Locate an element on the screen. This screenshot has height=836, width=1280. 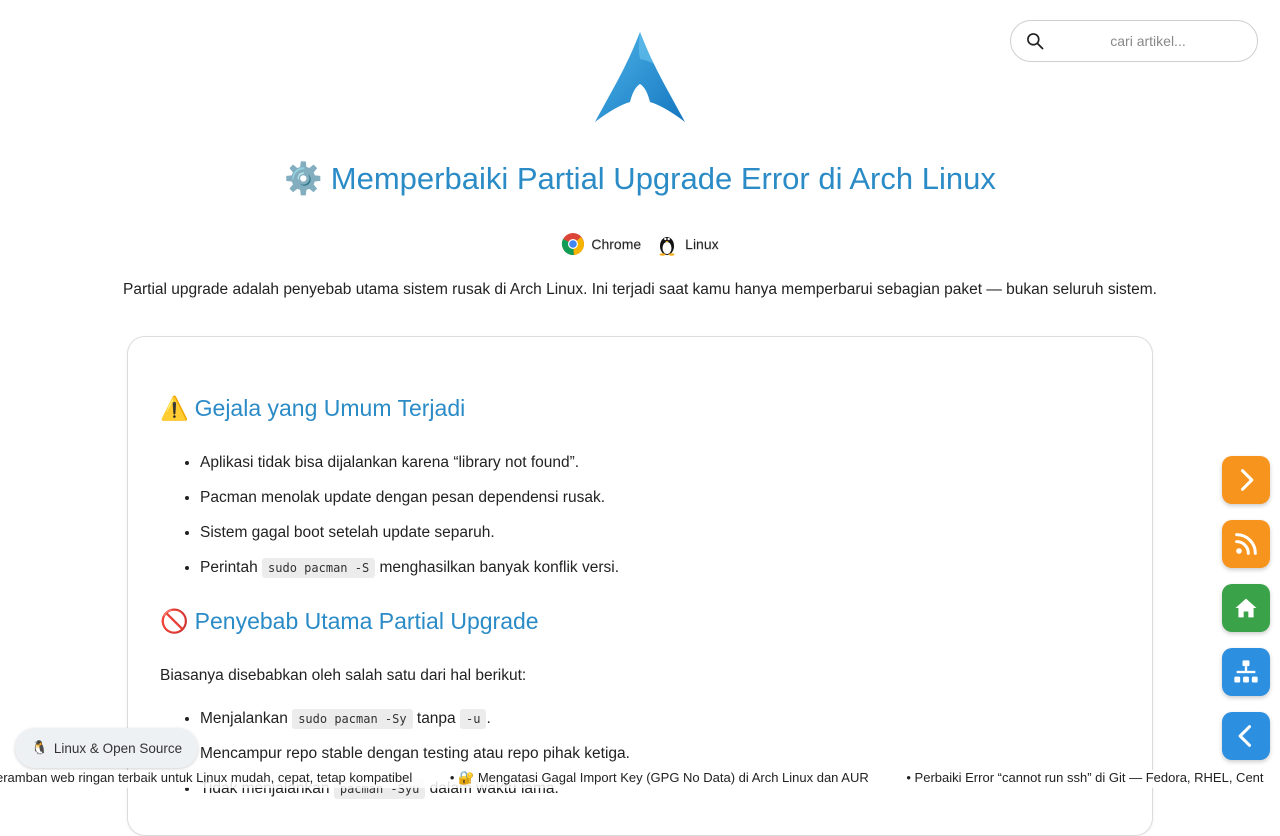
sitemap-icon is located at coordinates (1246, 671).